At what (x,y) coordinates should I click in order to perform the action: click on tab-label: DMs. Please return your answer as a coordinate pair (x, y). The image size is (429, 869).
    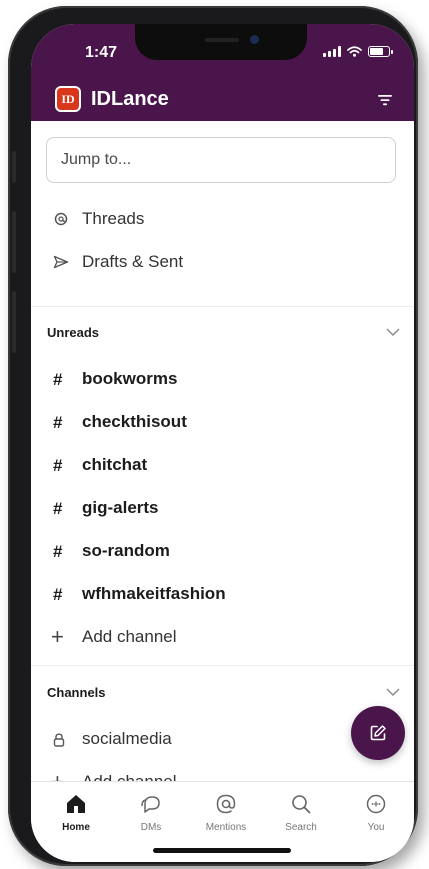
    Looking at the image, I should click on (151, 827).